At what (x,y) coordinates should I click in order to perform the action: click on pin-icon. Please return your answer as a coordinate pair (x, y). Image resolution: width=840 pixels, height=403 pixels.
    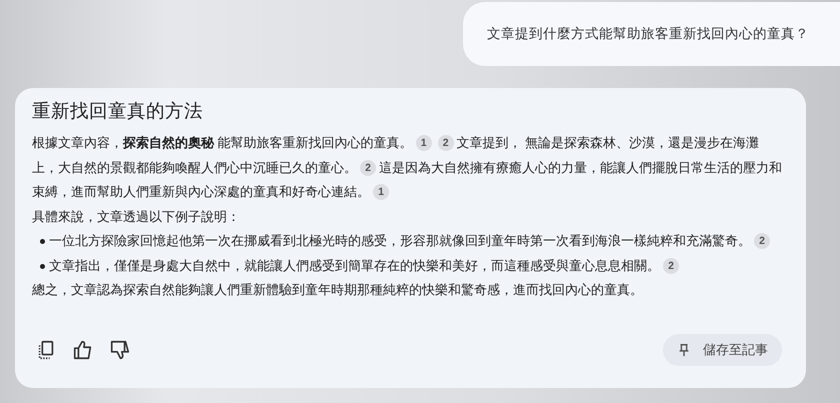
    Looking at the image, I should click on (684, 350).